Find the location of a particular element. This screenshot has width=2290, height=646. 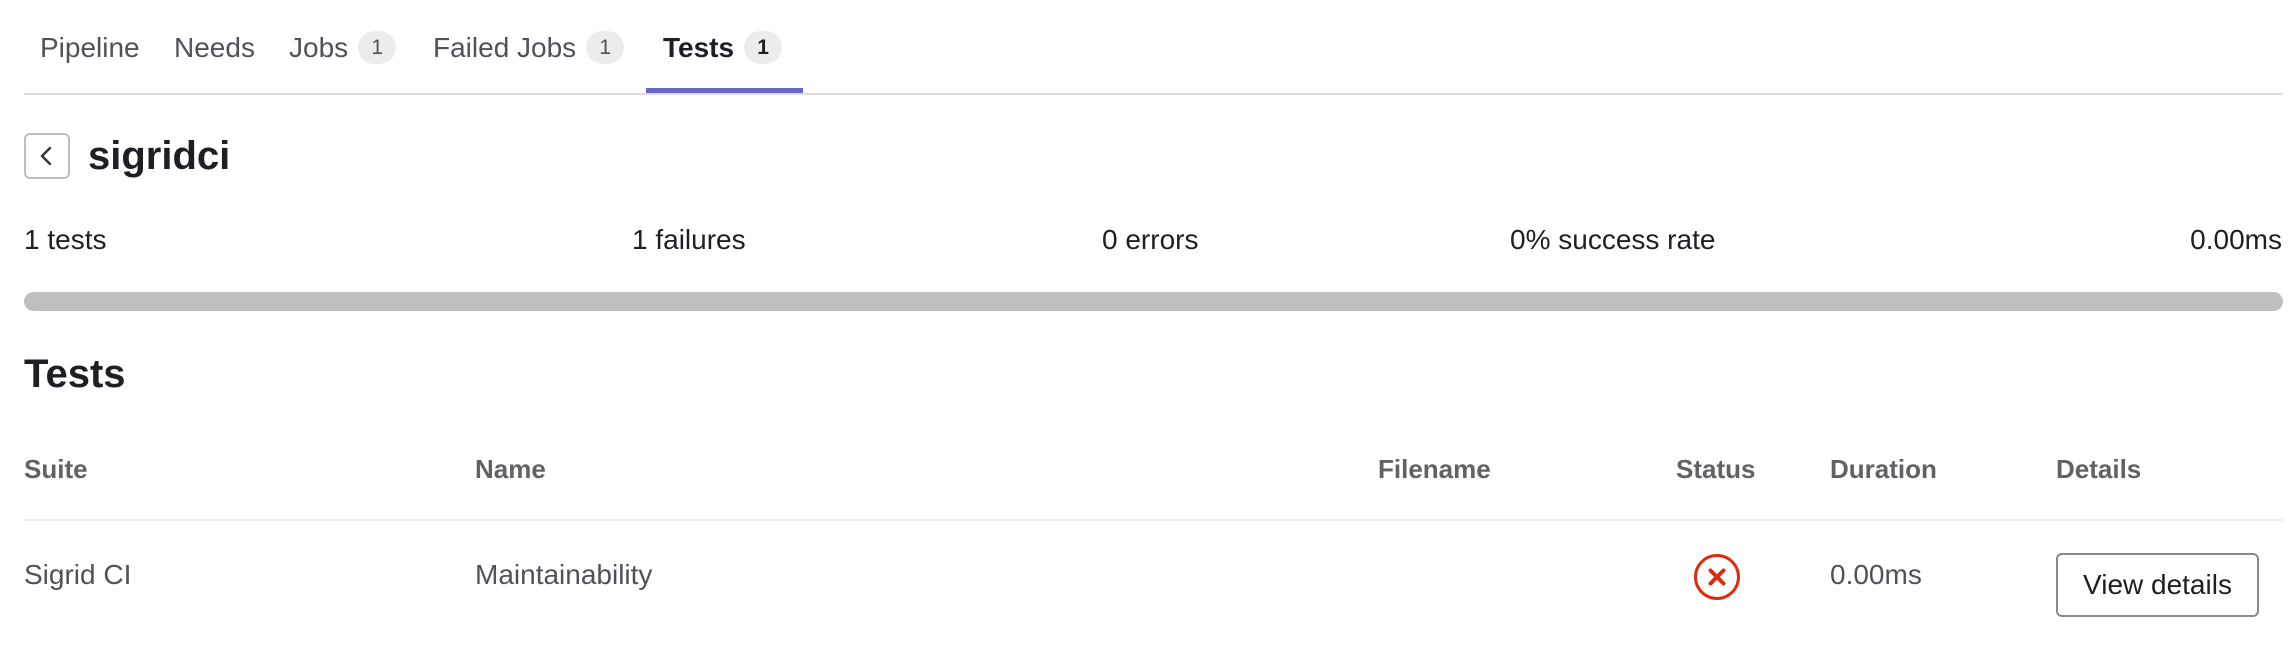

tab-tests: Tests 1 is located at coordinates (723, 47).